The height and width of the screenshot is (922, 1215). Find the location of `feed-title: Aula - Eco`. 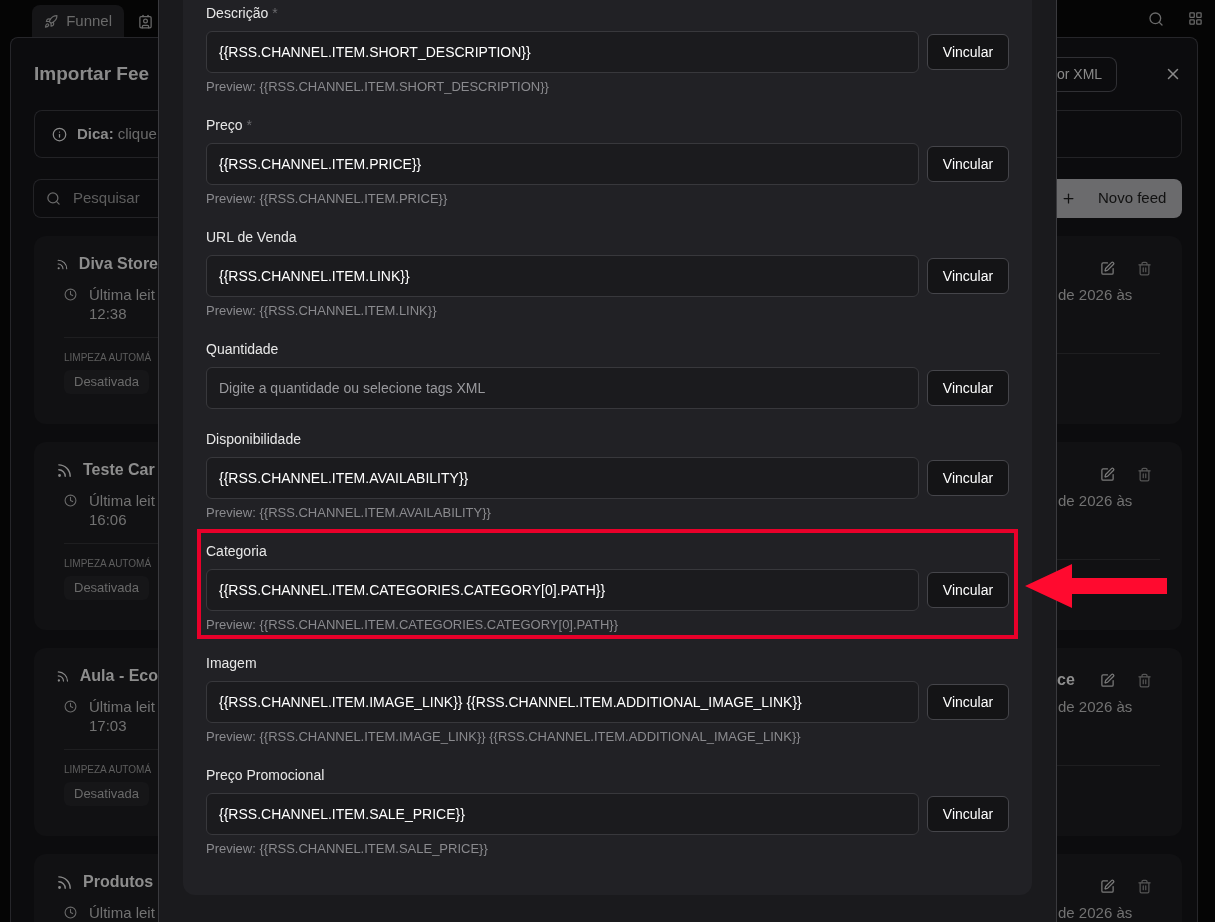

feed-title: Aula - Eco is located at coordinates (118, 676).